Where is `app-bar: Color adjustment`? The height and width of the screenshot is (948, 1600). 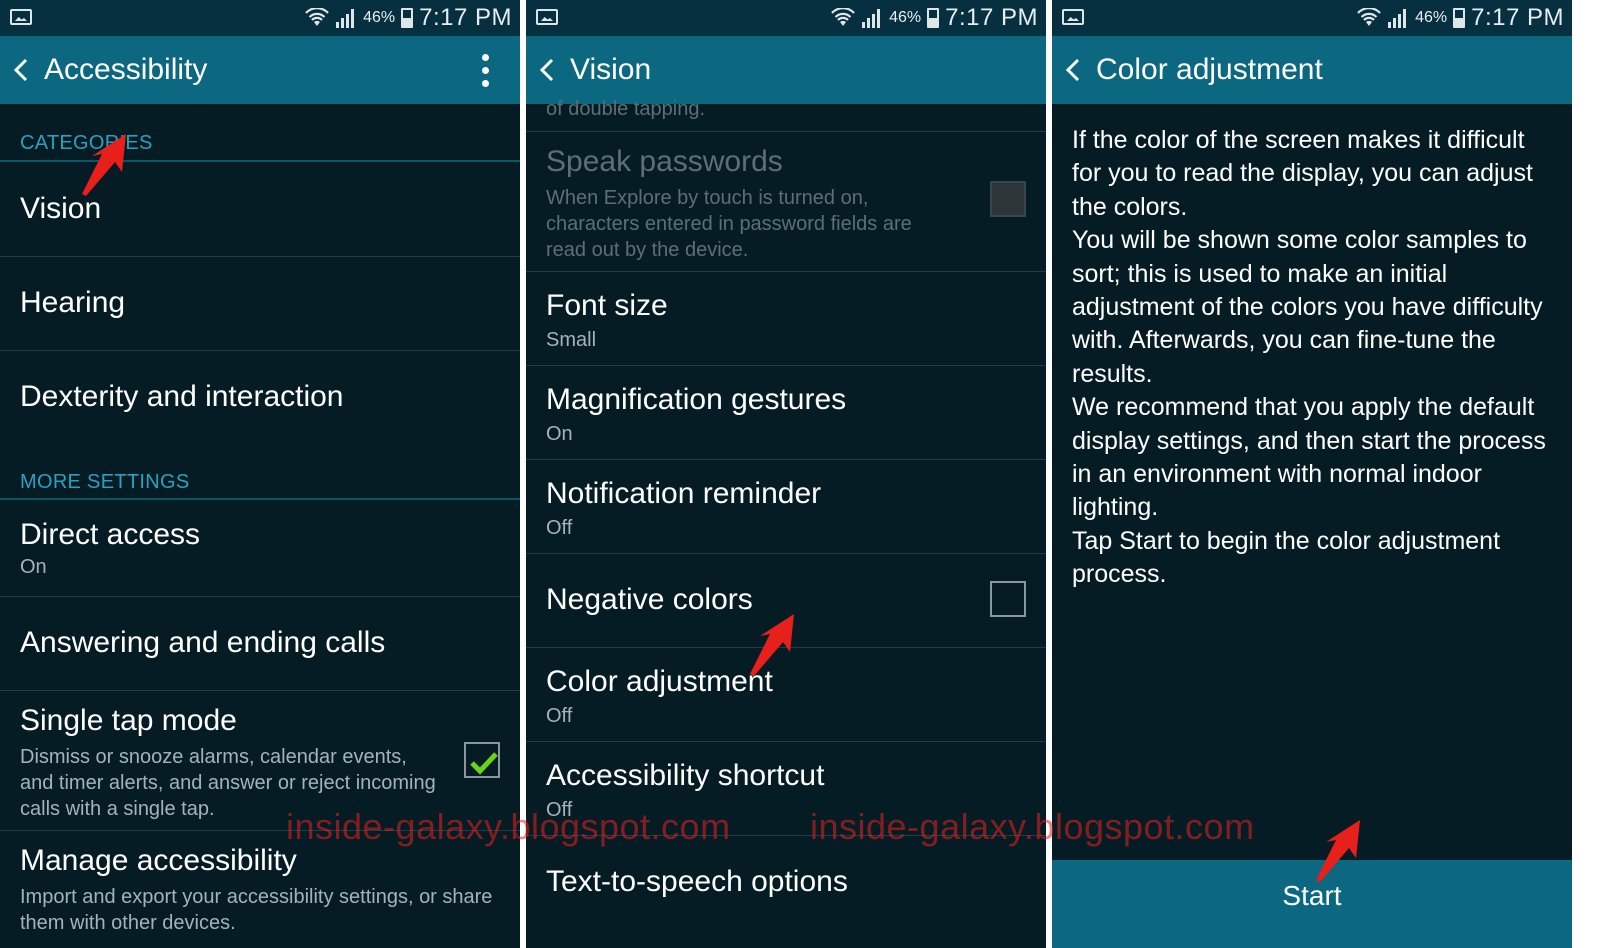
app-bar: Color adjustment is located at coordinates (1312, 70).